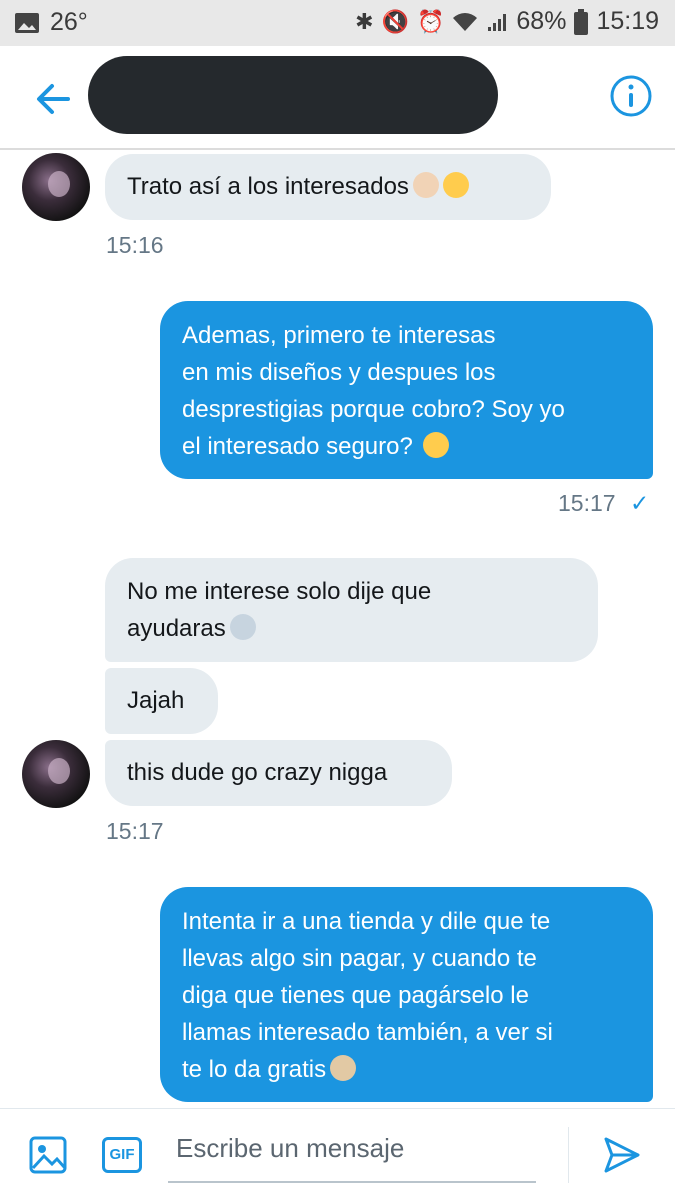 The width and height of the screenshot is (675, 1200). Describe the element at coordinates (430, 21) in the screenshot. I see `alarm-icon: ⏰` at that location.